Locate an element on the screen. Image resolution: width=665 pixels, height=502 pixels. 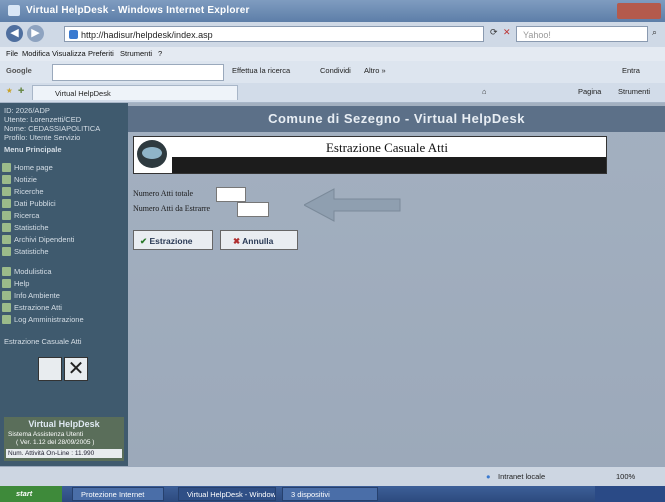
forward-button: ▶ is located at coordinates (35, 33).